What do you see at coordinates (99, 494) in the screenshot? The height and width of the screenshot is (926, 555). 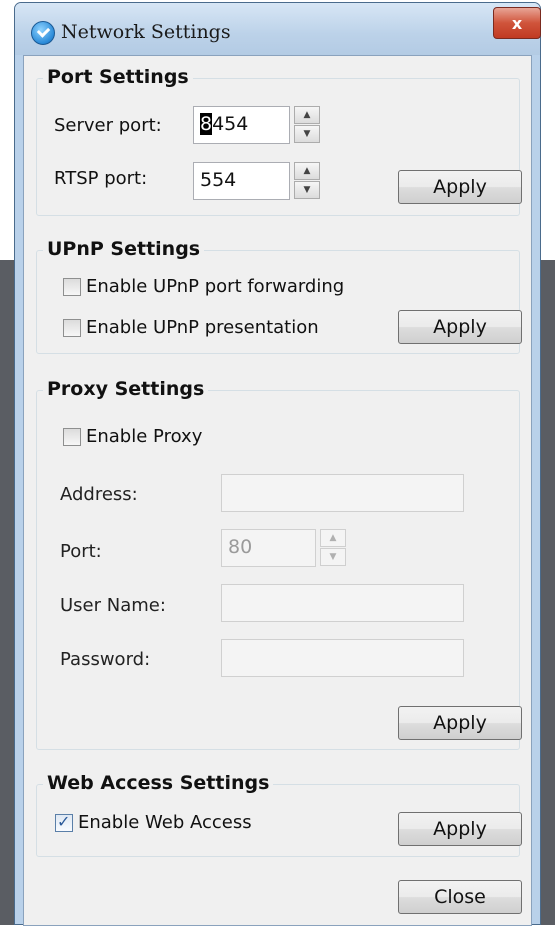 I see `proxy-address-label: Address:` at bounding box center [99, 494].